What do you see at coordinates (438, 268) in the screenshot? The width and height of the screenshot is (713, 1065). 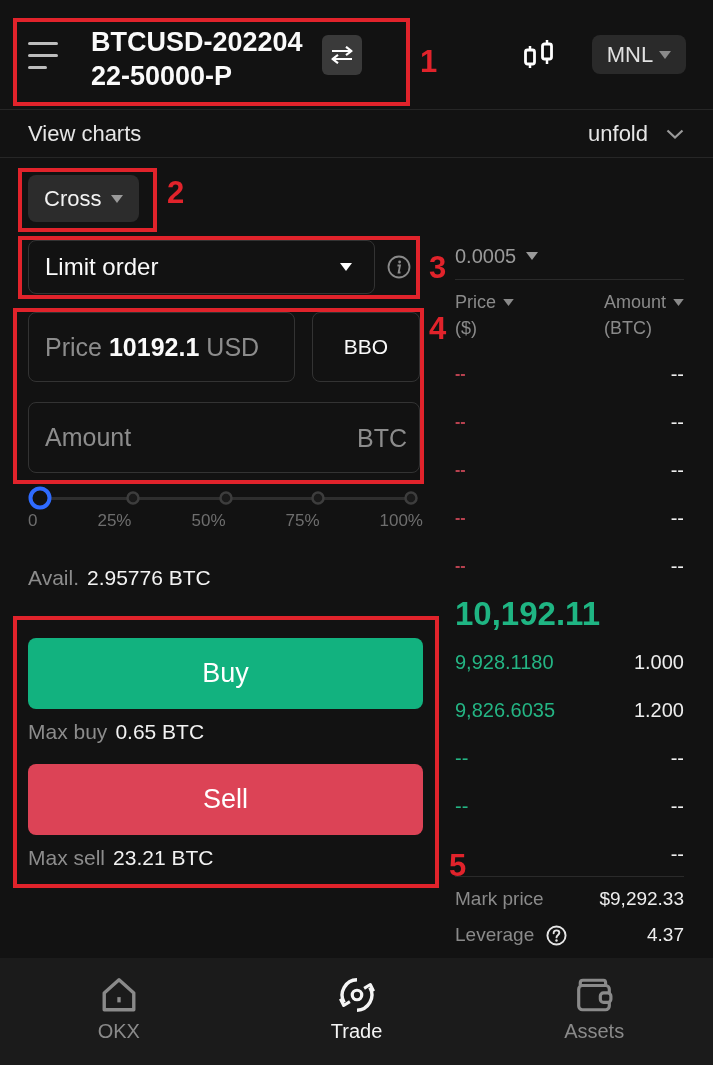 I see `callout-number: 3` at bounding box center [438, 268].